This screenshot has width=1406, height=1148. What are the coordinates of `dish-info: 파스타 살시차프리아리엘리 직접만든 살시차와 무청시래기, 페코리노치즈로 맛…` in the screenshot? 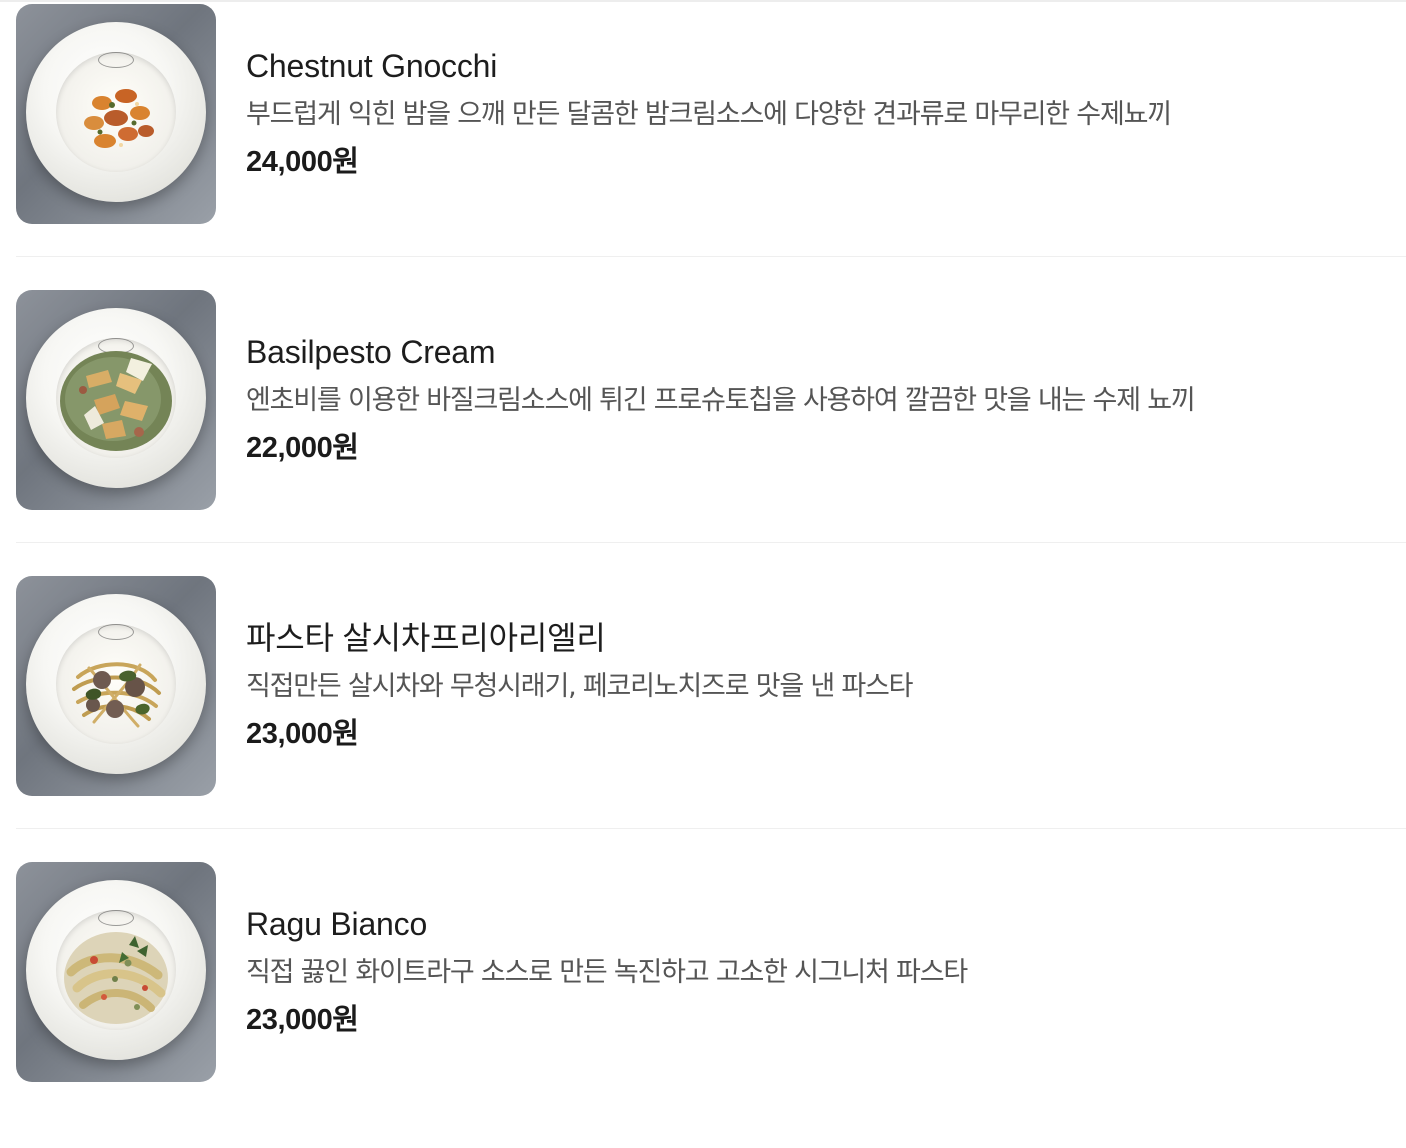 It's located at (816, 685).